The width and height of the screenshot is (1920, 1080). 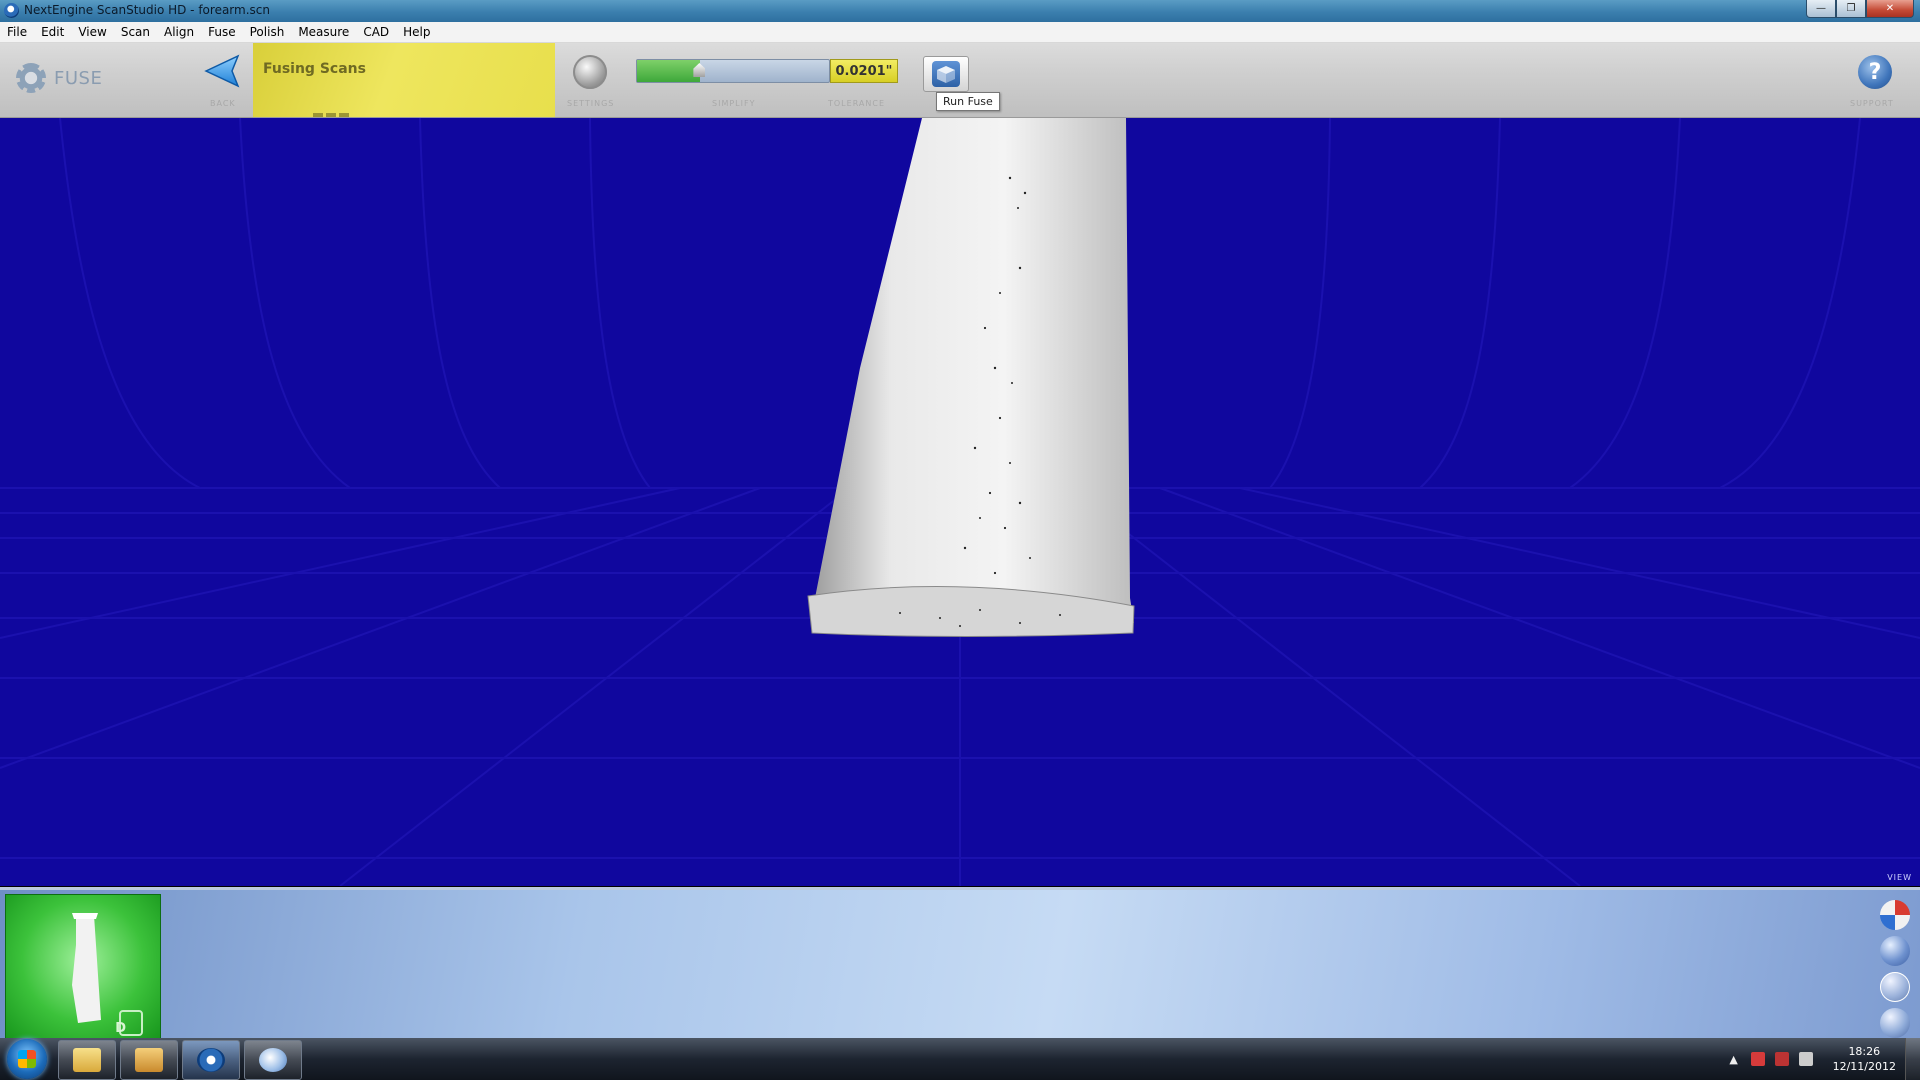 I want to click on run-fuse-button, so click(x=946, y=74).